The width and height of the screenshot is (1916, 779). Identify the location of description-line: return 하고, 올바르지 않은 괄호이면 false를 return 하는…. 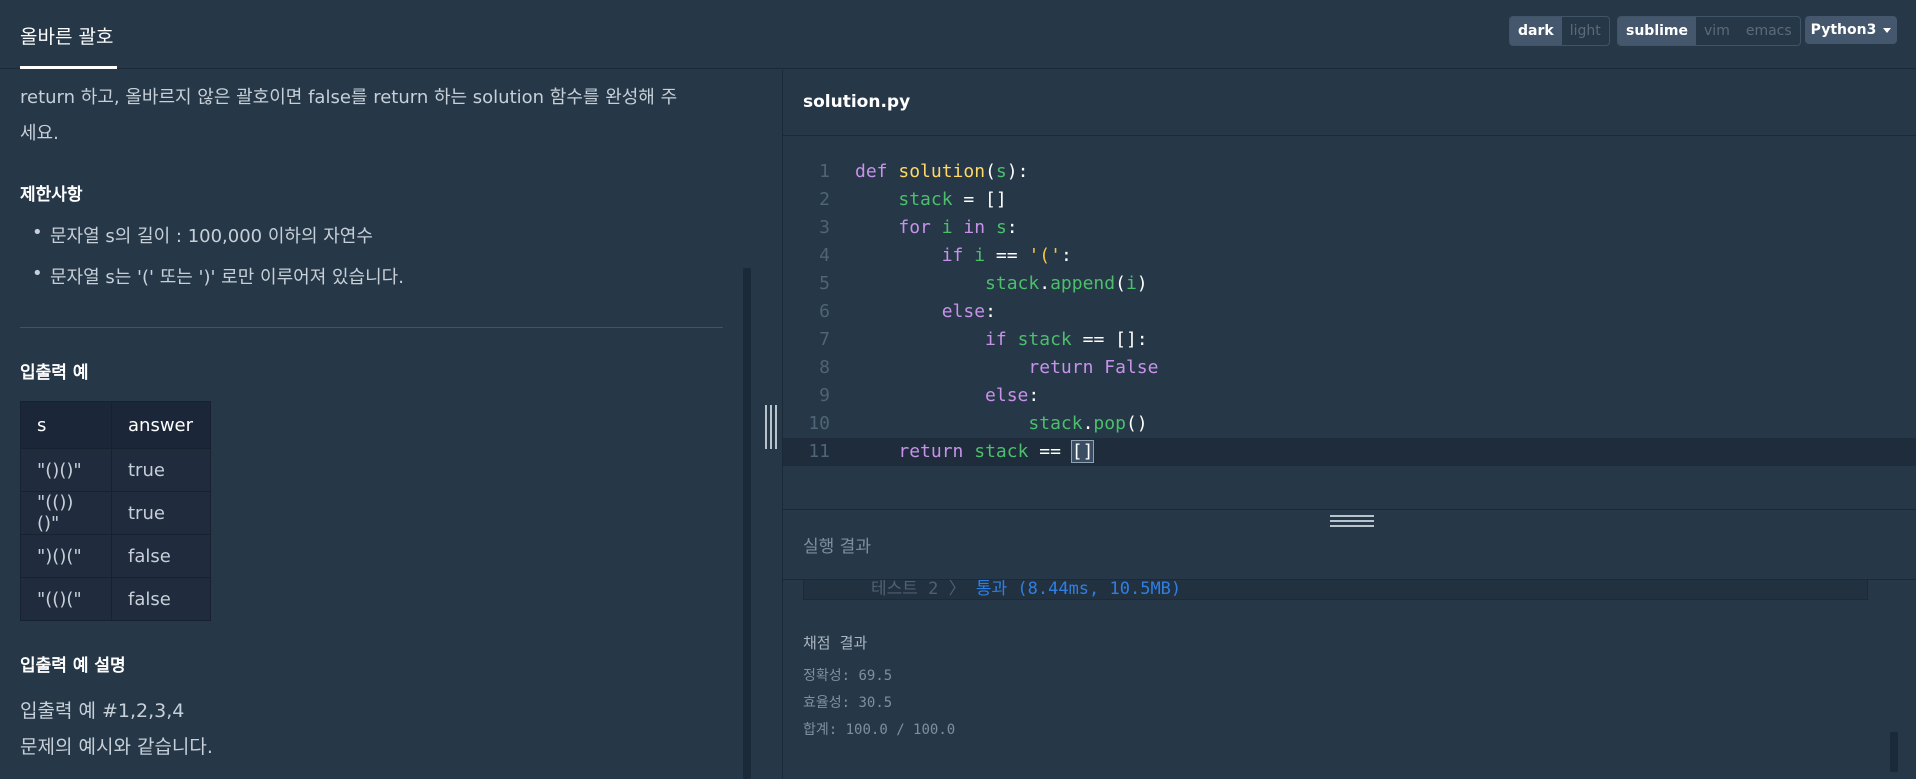
(349, 97).